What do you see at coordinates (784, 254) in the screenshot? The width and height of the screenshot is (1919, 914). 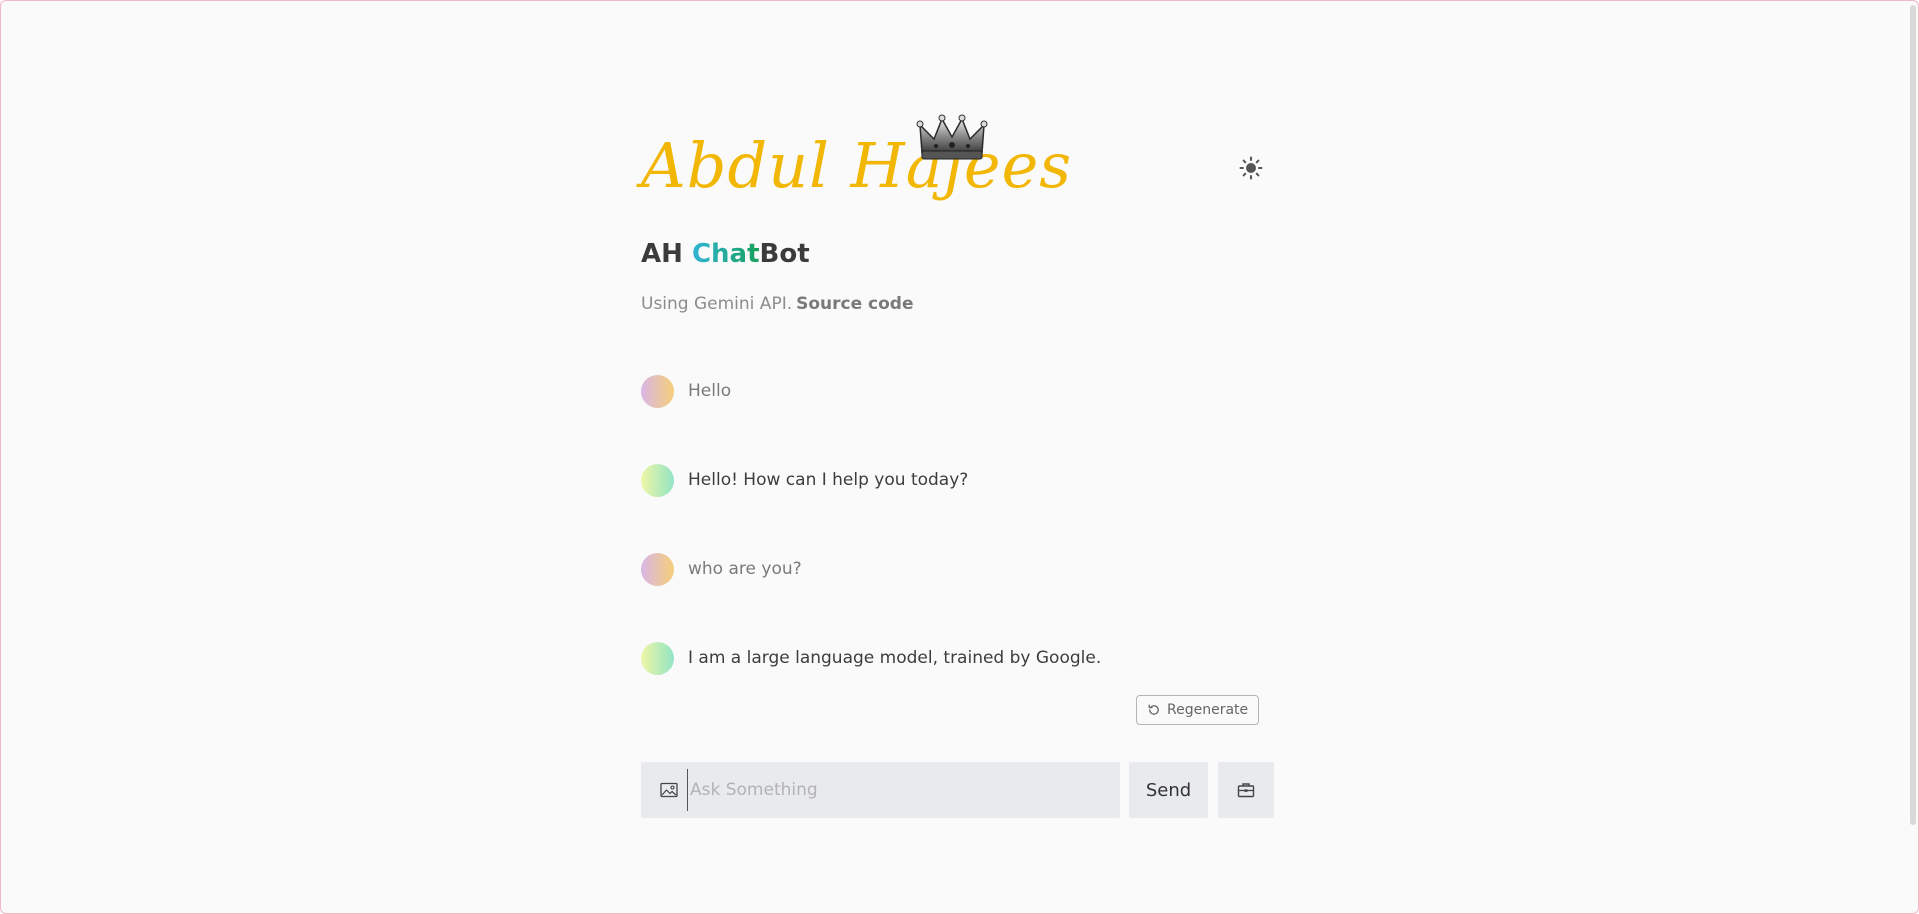 I see `title-suffix: Bot` at bounding box center [784, 254].